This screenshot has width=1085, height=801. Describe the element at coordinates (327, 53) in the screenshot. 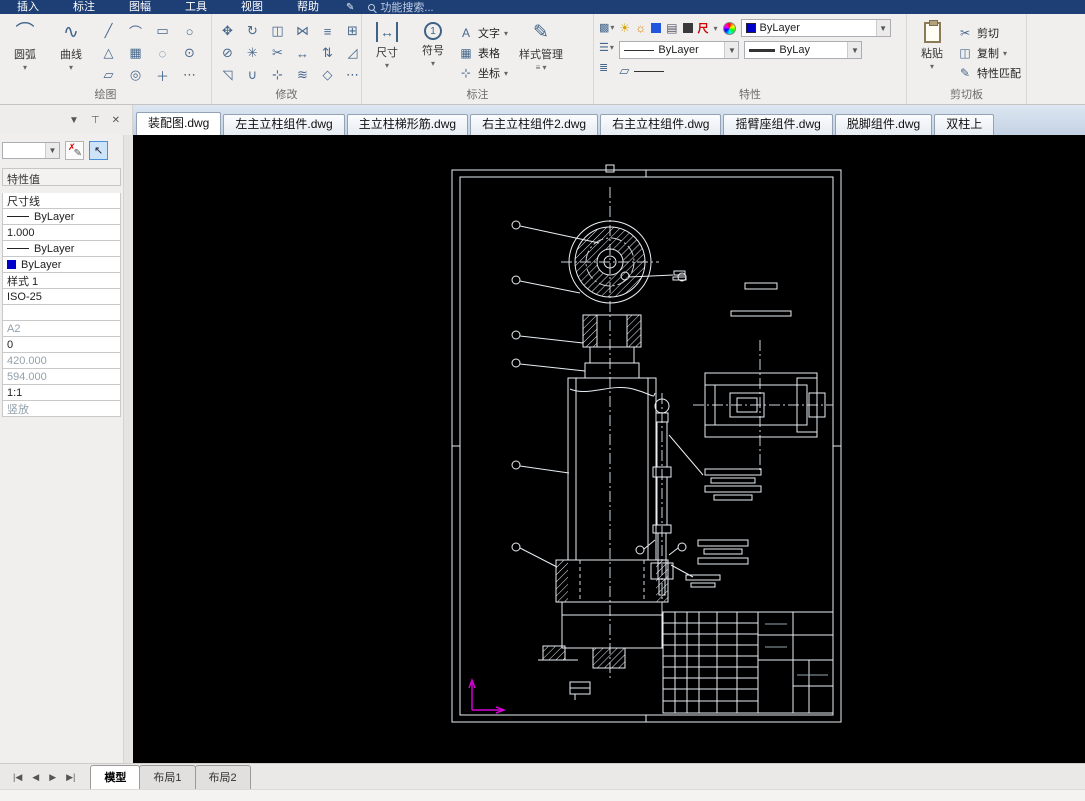

I see `stretch-icon: ⇅` at that location.